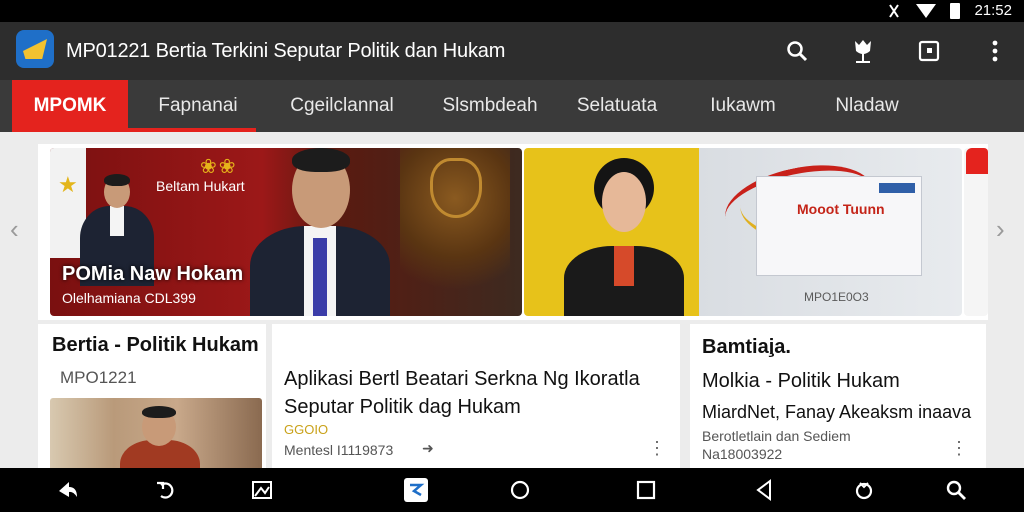  I want to click on slide-subcaption: Olelhamiana CDL399, so click(129, 298).